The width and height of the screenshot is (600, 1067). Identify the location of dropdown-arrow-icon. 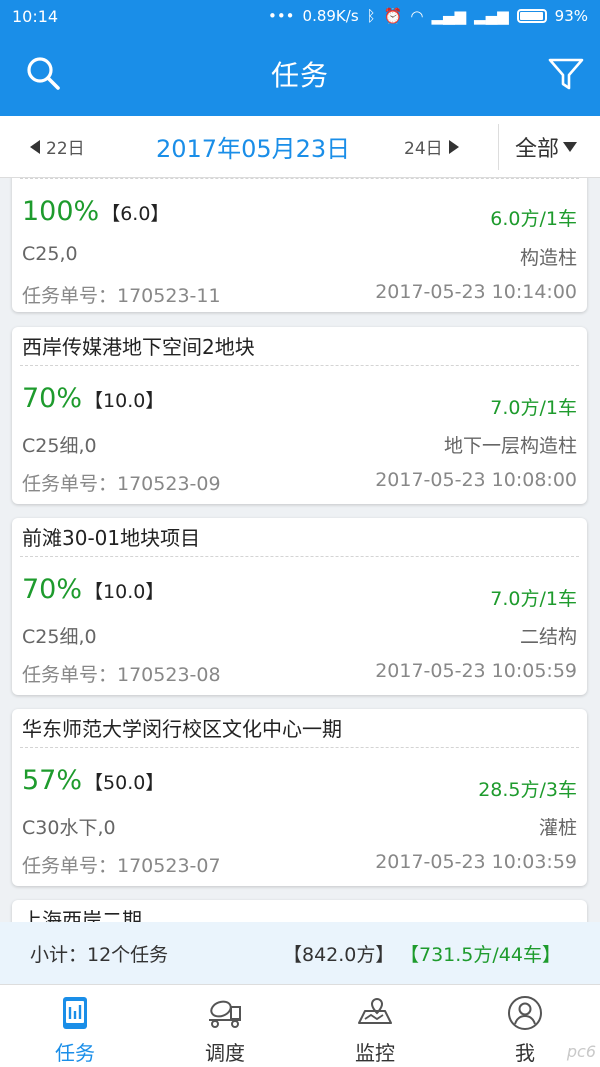
(570, 146).